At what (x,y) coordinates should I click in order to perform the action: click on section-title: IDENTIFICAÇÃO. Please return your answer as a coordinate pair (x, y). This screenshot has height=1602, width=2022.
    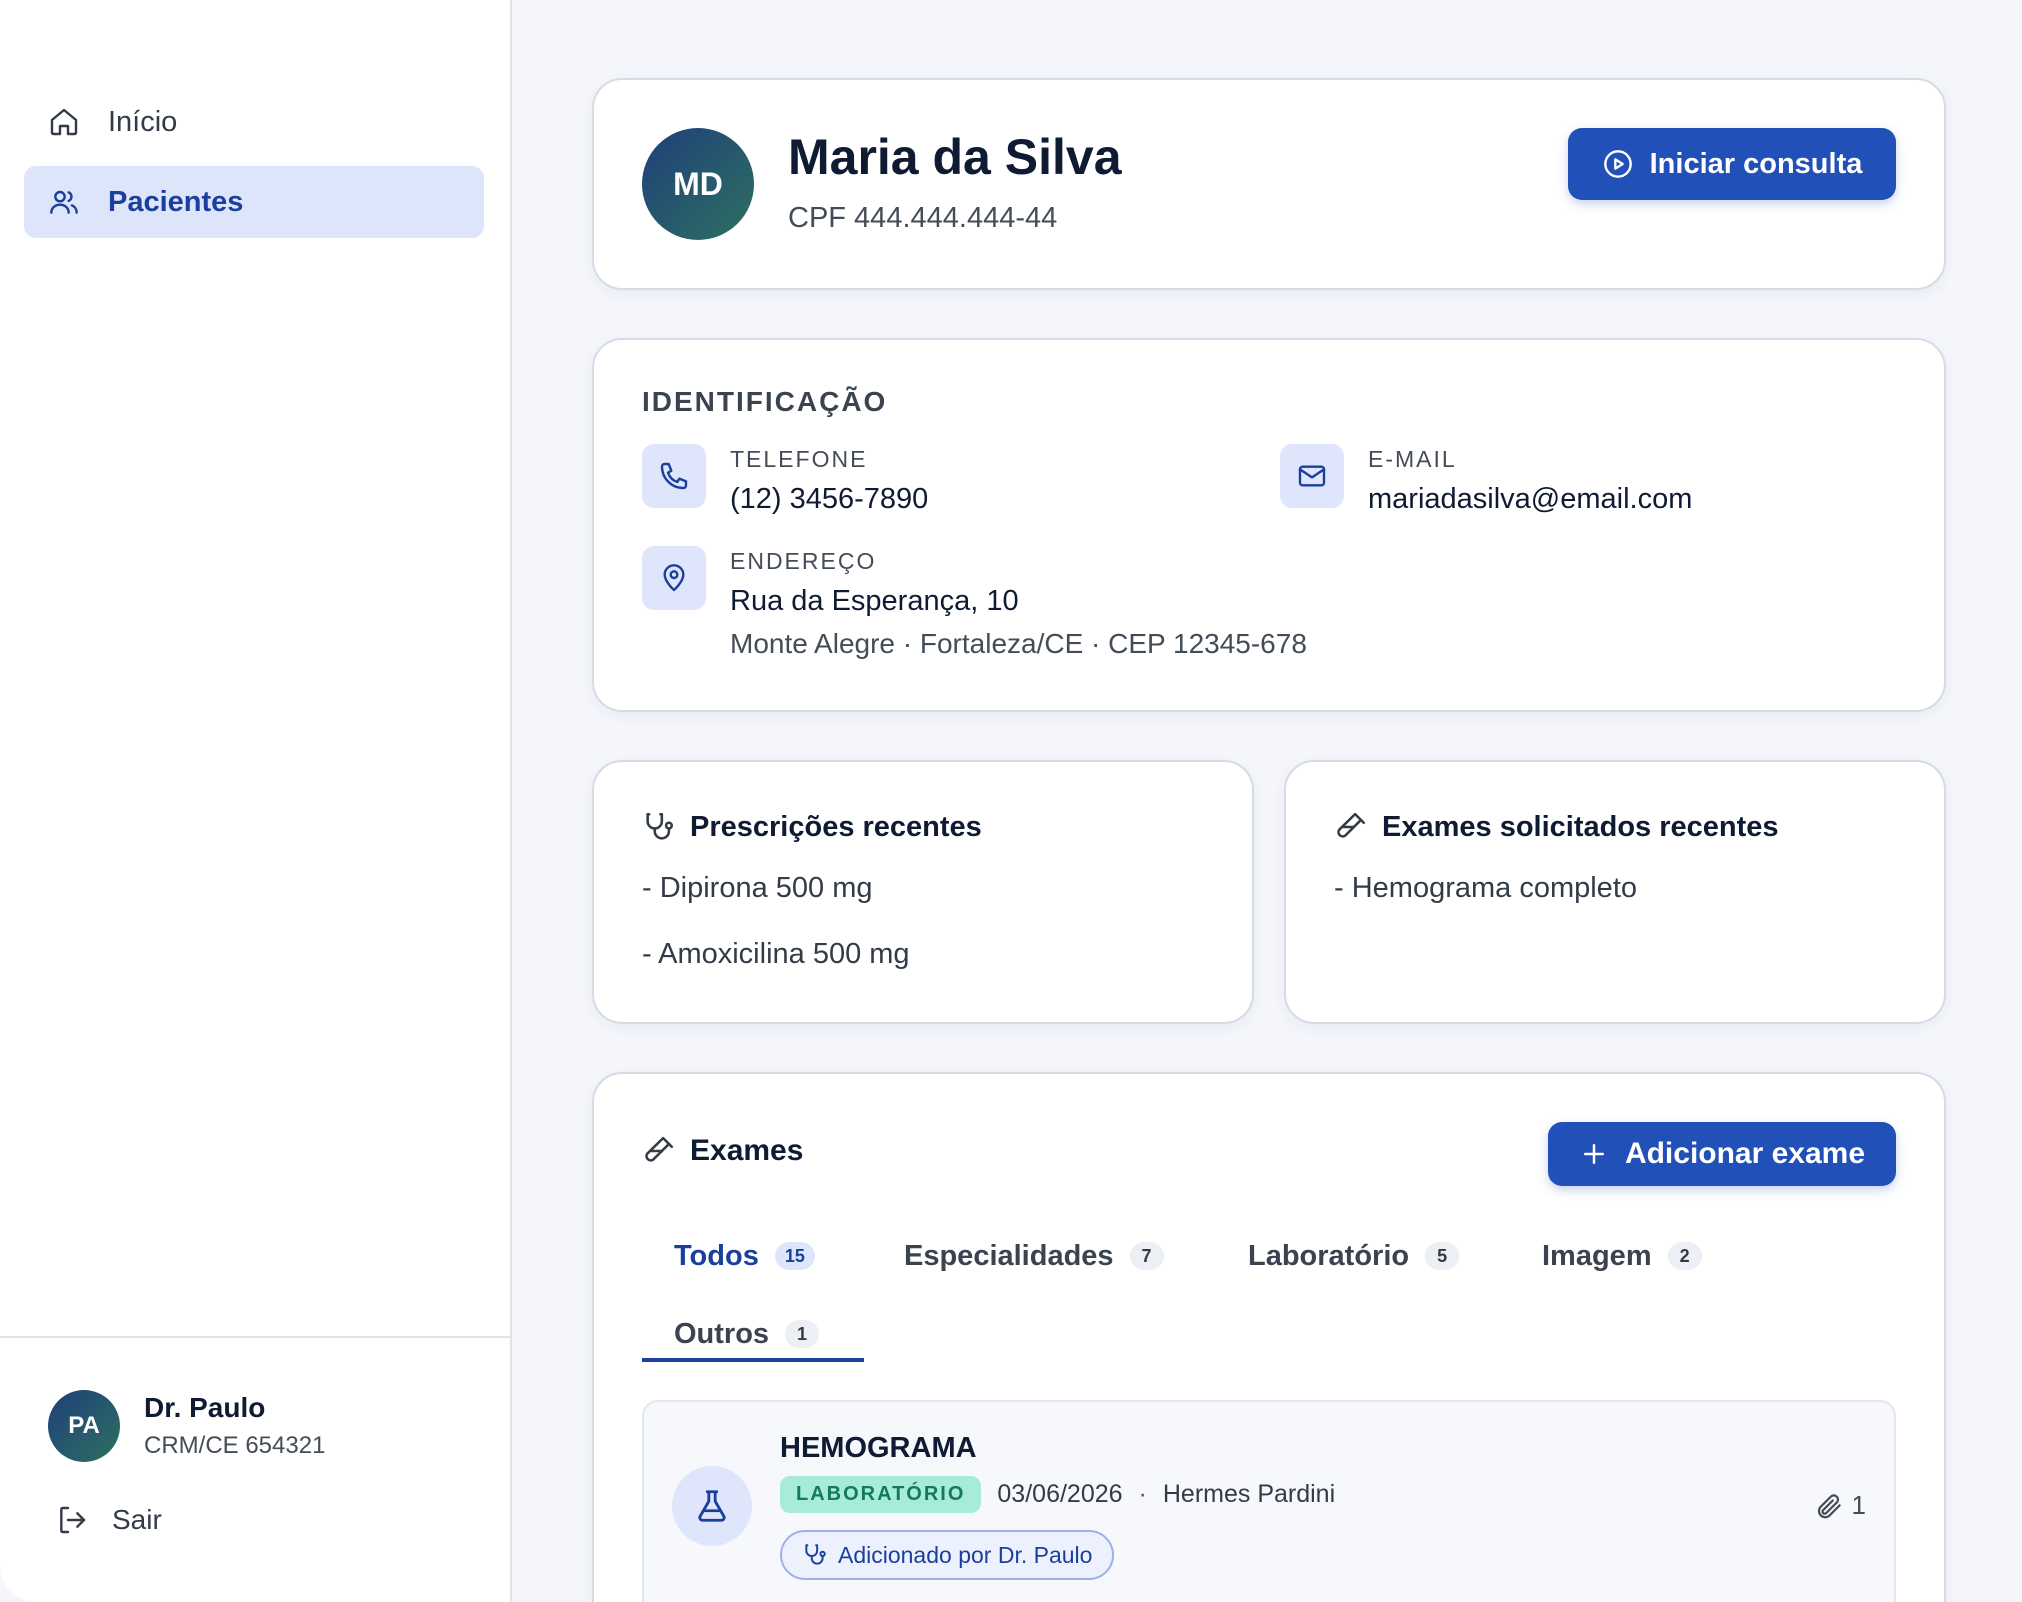
    Looking at the image, I should click on (765, 401).